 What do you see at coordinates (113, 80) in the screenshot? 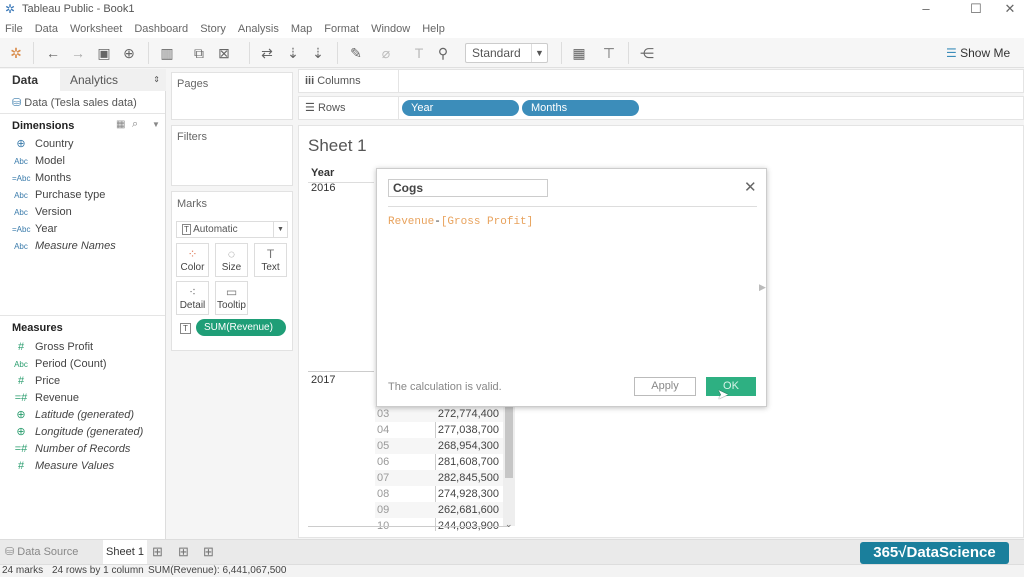
I see `tab-analytics: Analytics ⇕` at bounding box center [113, 80].